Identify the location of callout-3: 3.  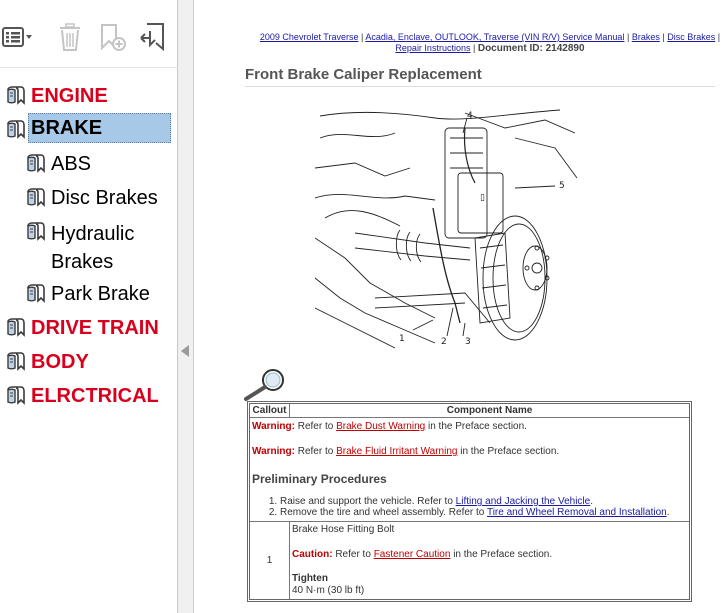
(468, 342).